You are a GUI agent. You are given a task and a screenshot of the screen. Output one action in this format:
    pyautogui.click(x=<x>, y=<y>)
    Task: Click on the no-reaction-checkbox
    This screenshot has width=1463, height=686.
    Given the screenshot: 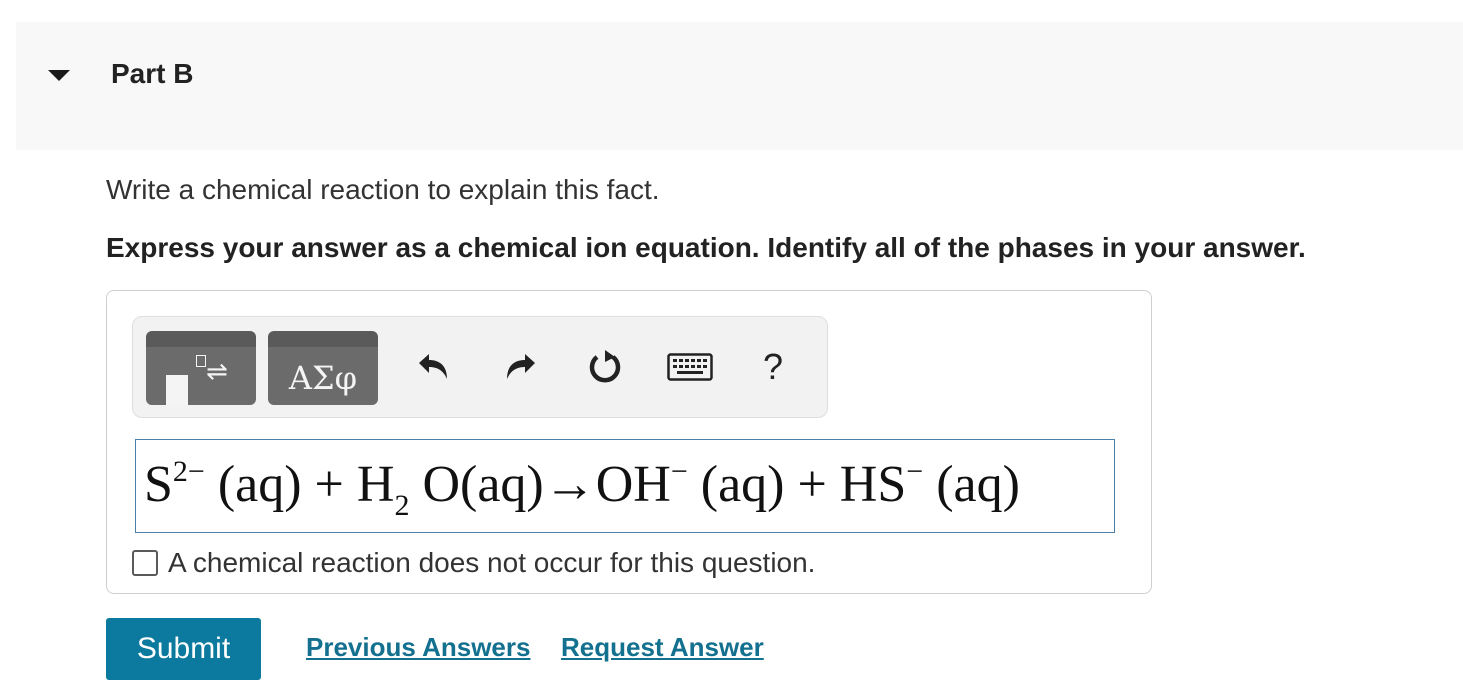 What is the action you would take?
    pyautogui.click(x=145, y=563)
    